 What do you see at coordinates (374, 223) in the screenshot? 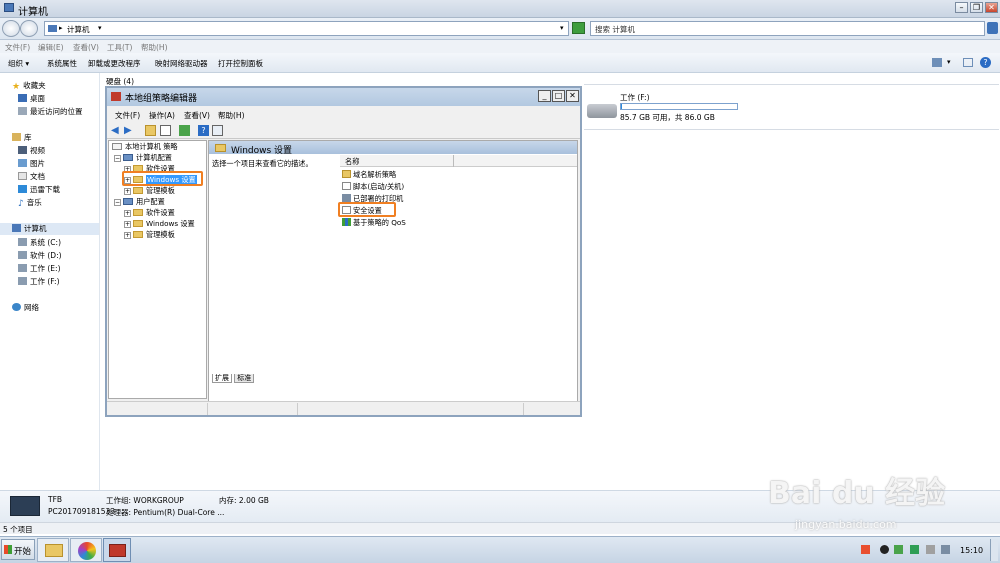
I see `list-item: 基于策略的 QoS` at bounding box center [374, 223].